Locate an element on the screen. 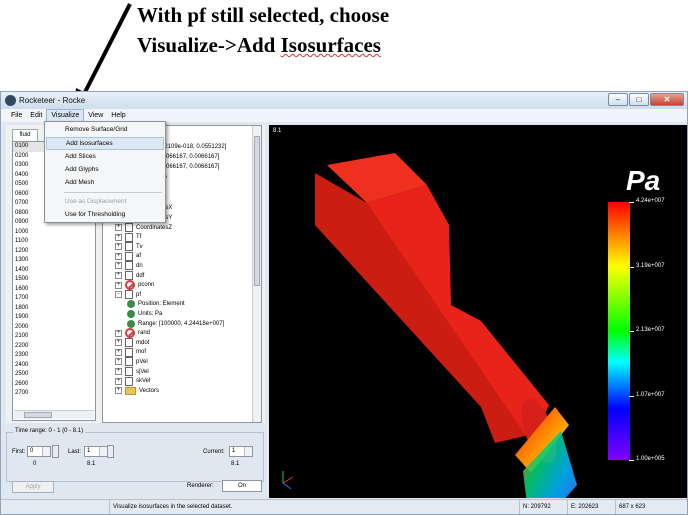 Image resolution: width=688 pixels, height=515 pixels. list-item: 1100 is located at coordinates (54, 242).